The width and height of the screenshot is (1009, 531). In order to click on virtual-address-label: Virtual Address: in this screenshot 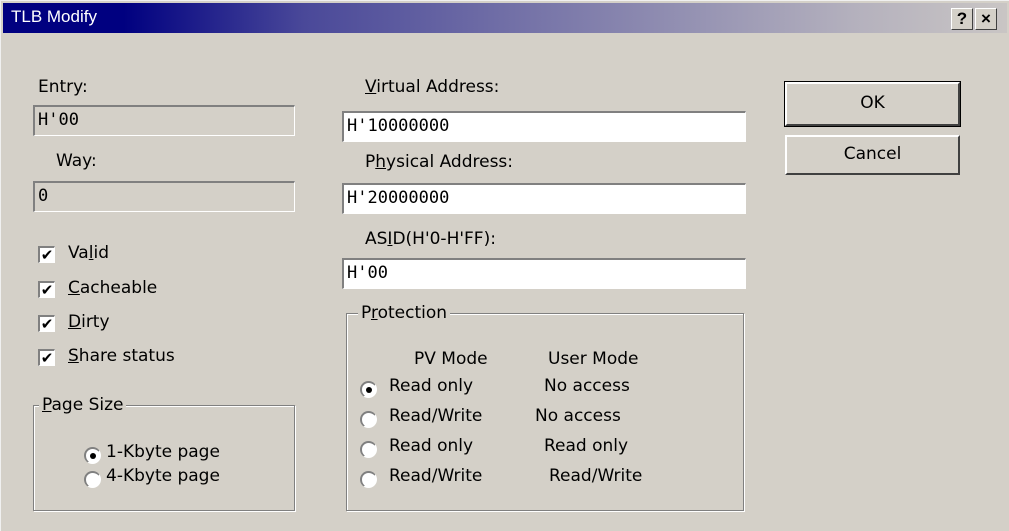, I will do `click(432, 87)`.